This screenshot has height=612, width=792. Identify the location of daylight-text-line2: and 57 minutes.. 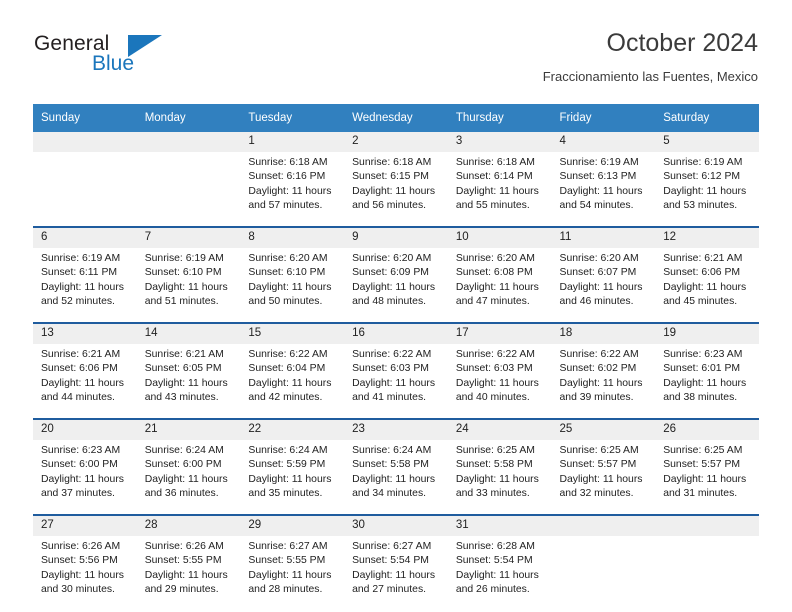
(285, 206).